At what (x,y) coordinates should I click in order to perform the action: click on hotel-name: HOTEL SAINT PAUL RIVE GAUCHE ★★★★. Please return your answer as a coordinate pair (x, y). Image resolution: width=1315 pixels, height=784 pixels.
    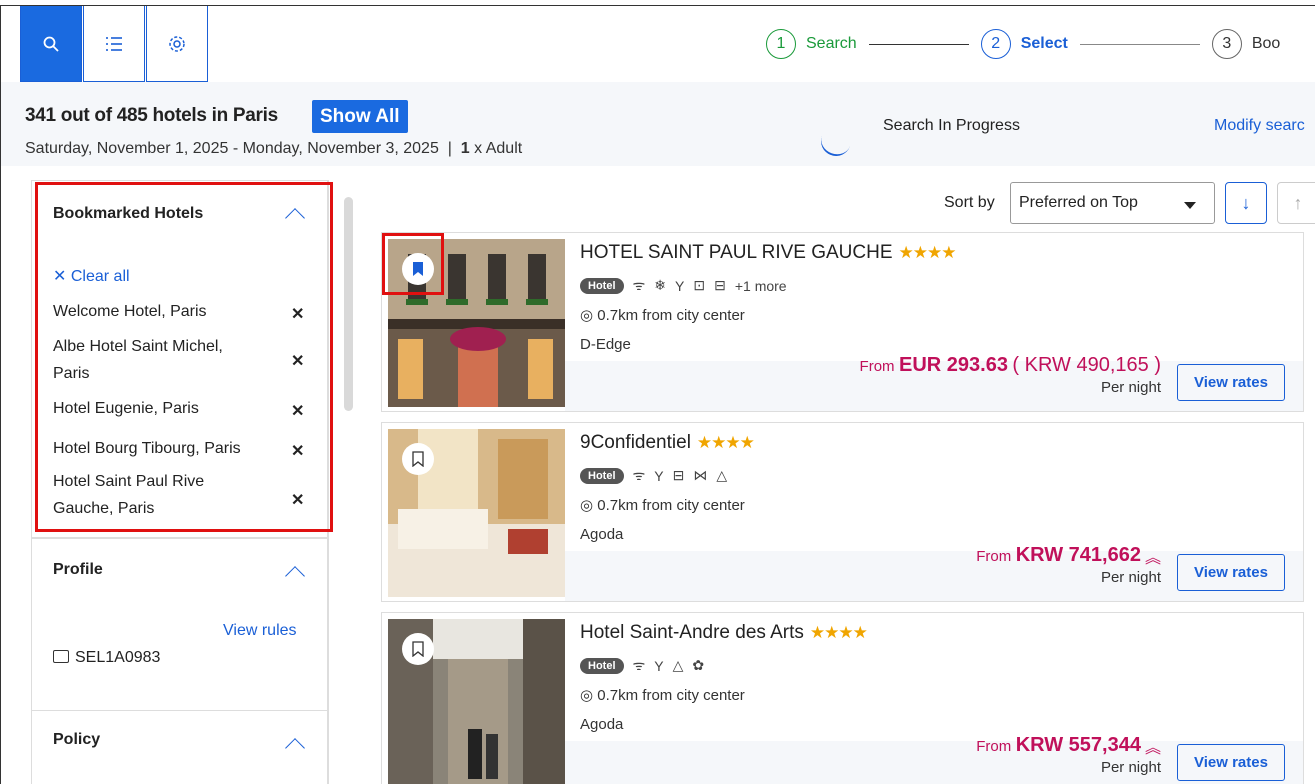
    Looking at the image, I should click on (768, 253).